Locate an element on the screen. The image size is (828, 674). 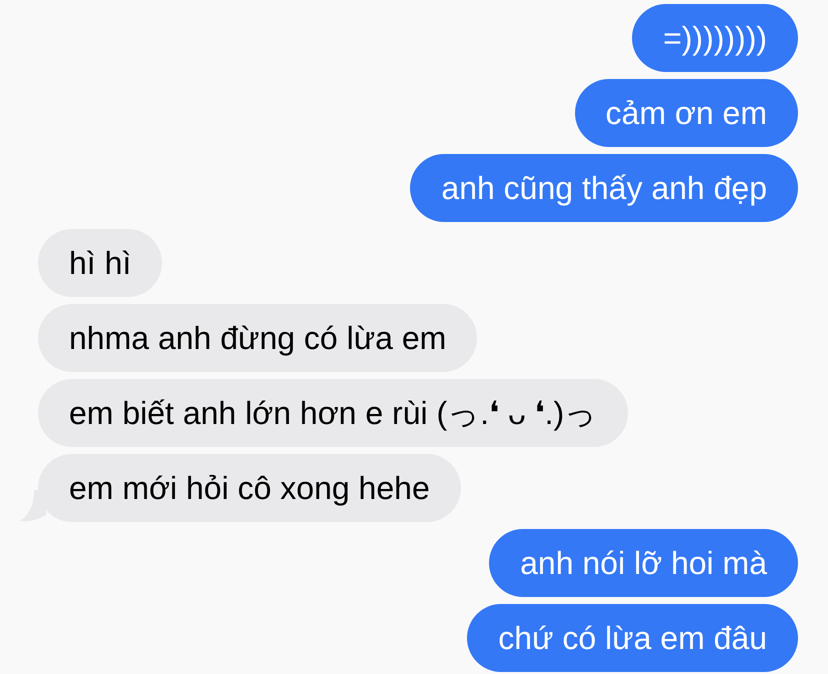
message-bubble: em mới hỏi cô xong hehe is located at coordinates (249, 488).